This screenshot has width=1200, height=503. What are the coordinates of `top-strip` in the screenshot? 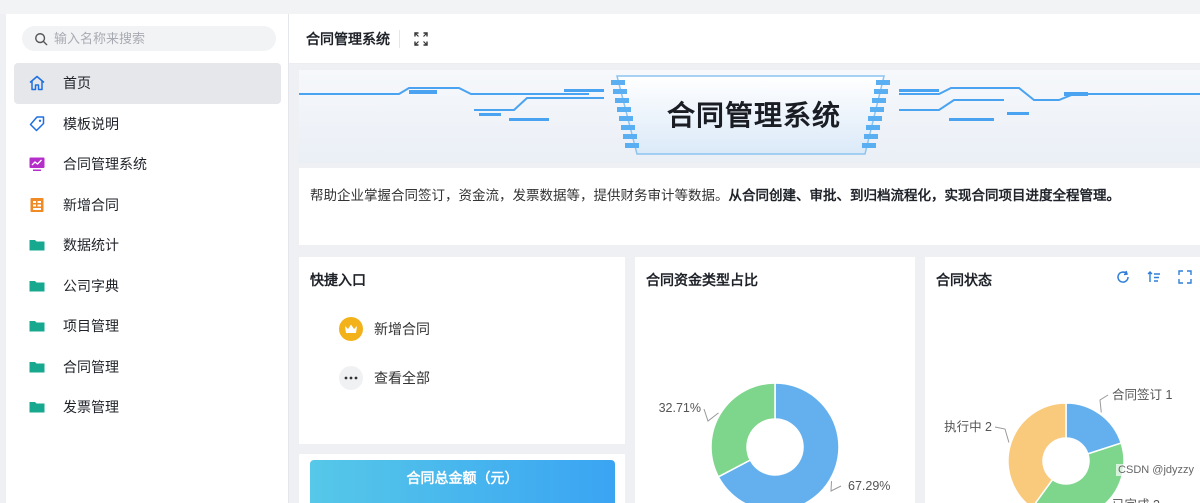 It's located at (600, 7).